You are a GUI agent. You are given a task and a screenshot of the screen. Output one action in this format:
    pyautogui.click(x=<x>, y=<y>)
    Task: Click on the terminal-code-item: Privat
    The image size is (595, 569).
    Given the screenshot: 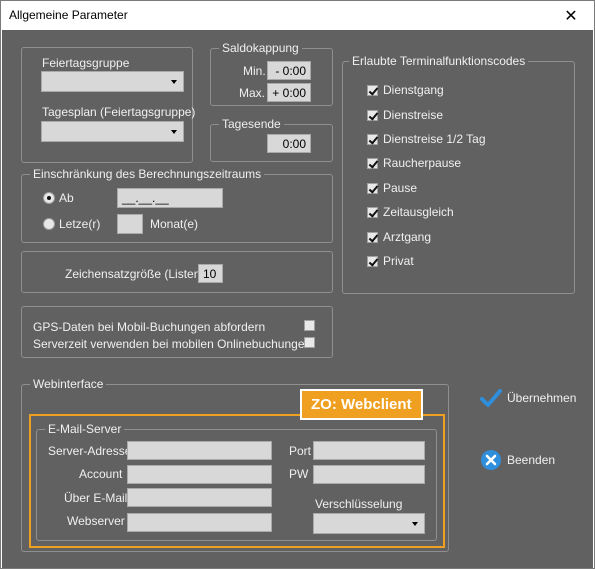 What is the action you would take?
    pyautogui.click(x=390, y=261)
    